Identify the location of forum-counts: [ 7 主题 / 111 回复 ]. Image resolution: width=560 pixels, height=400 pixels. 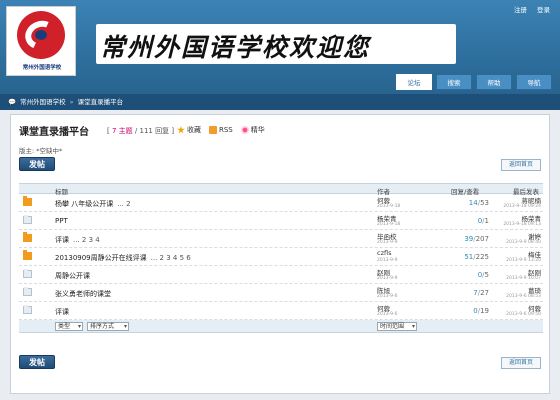
(141, 131).